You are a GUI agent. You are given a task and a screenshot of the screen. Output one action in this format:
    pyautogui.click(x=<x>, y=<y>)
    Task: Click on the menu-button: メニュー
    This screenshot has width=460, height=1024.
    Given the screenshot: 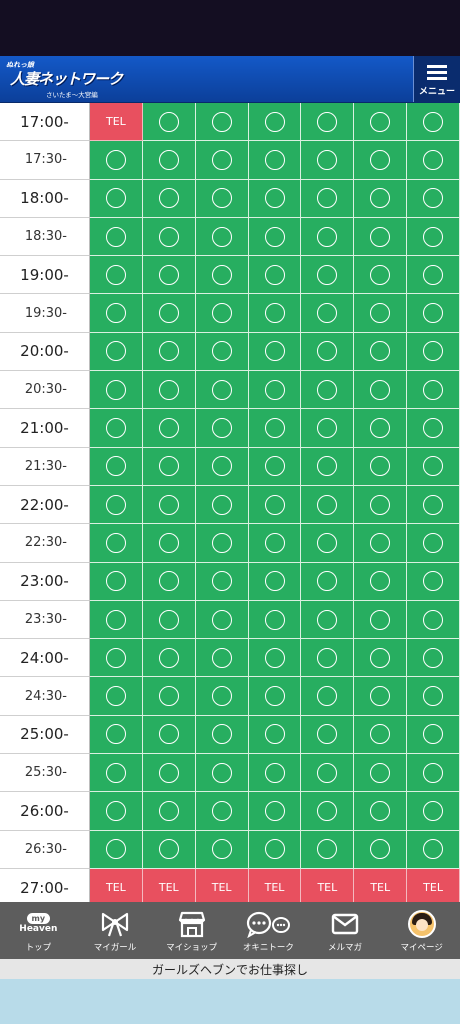 What is the action you would take?
    pyautogui.click(x=436, y=79)
    